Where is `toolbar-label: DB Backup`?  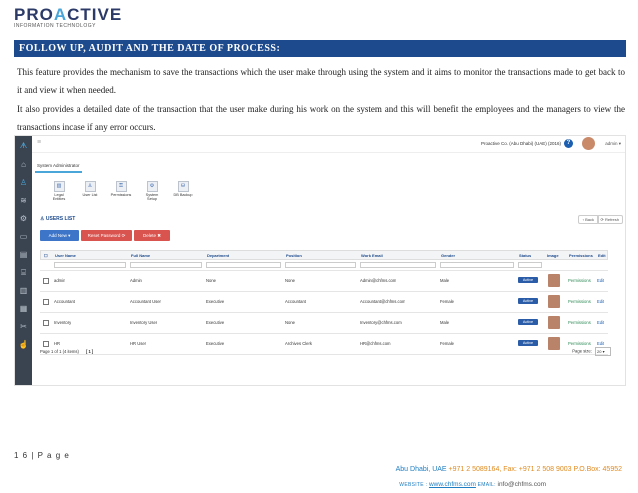 toolbar-label: DB Backup is located at coordinates (183, 195).